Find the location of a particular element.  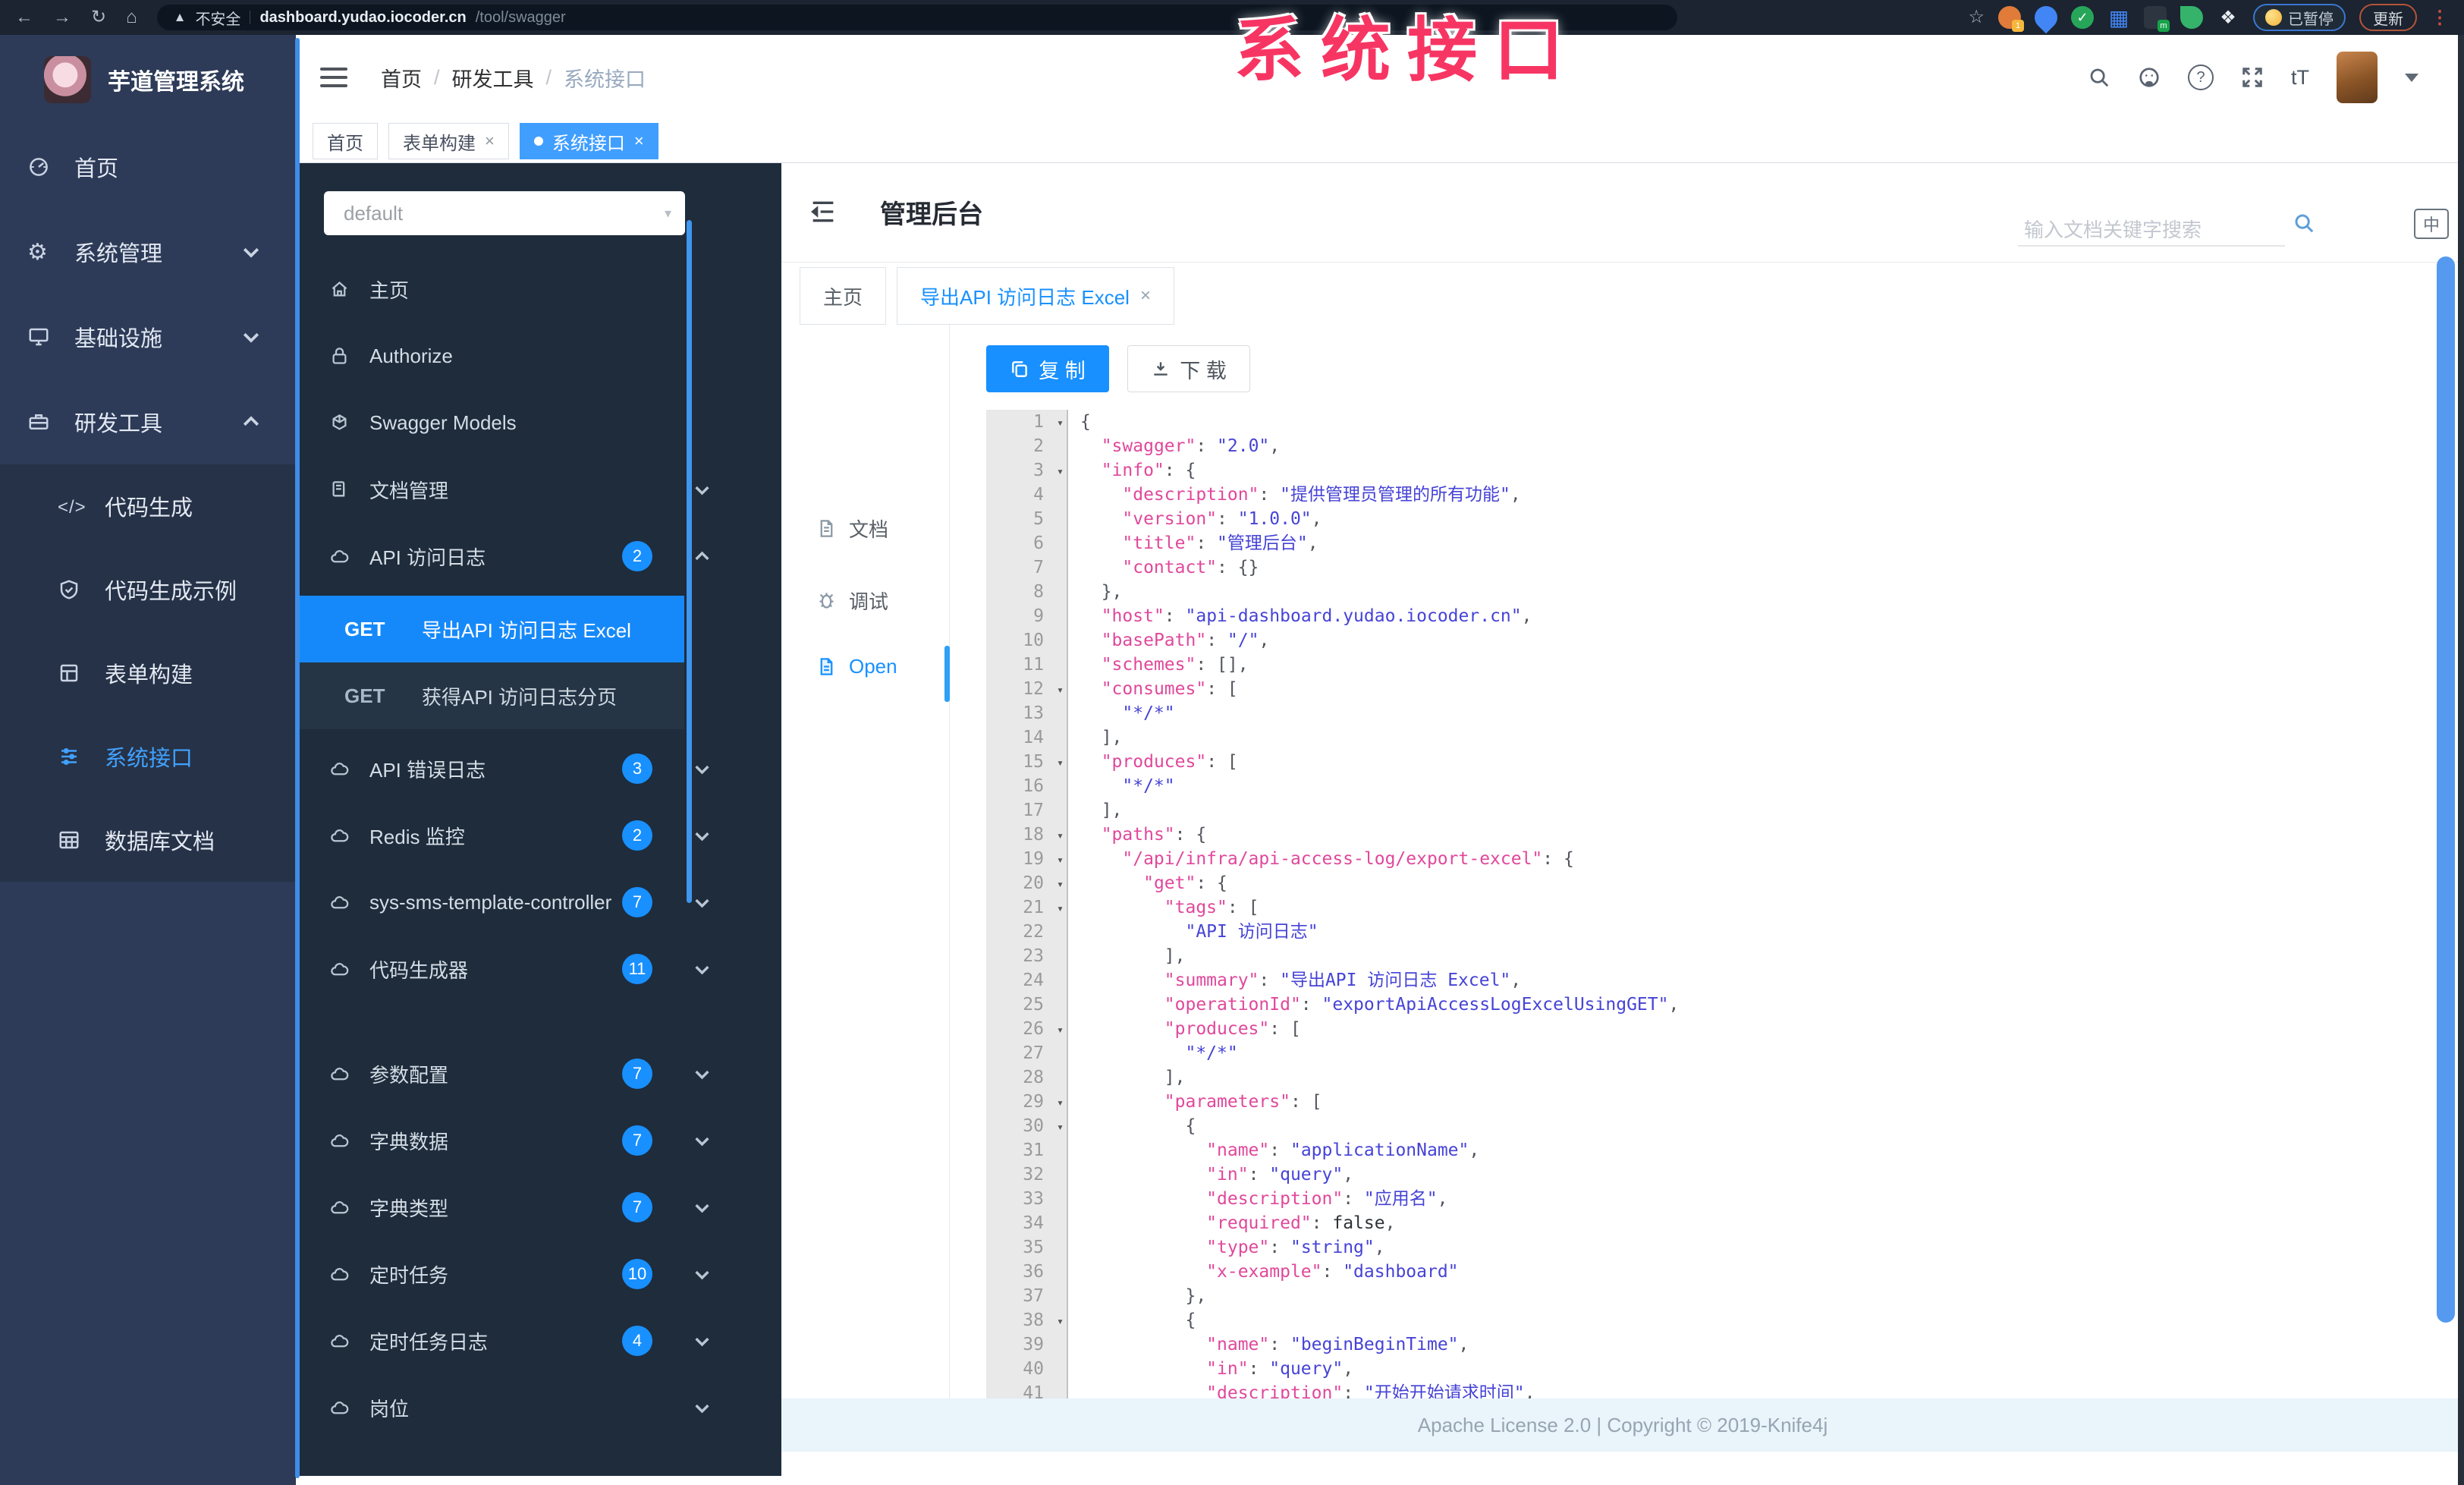

line-number: 40 is located at coordinates (1027, 1369).